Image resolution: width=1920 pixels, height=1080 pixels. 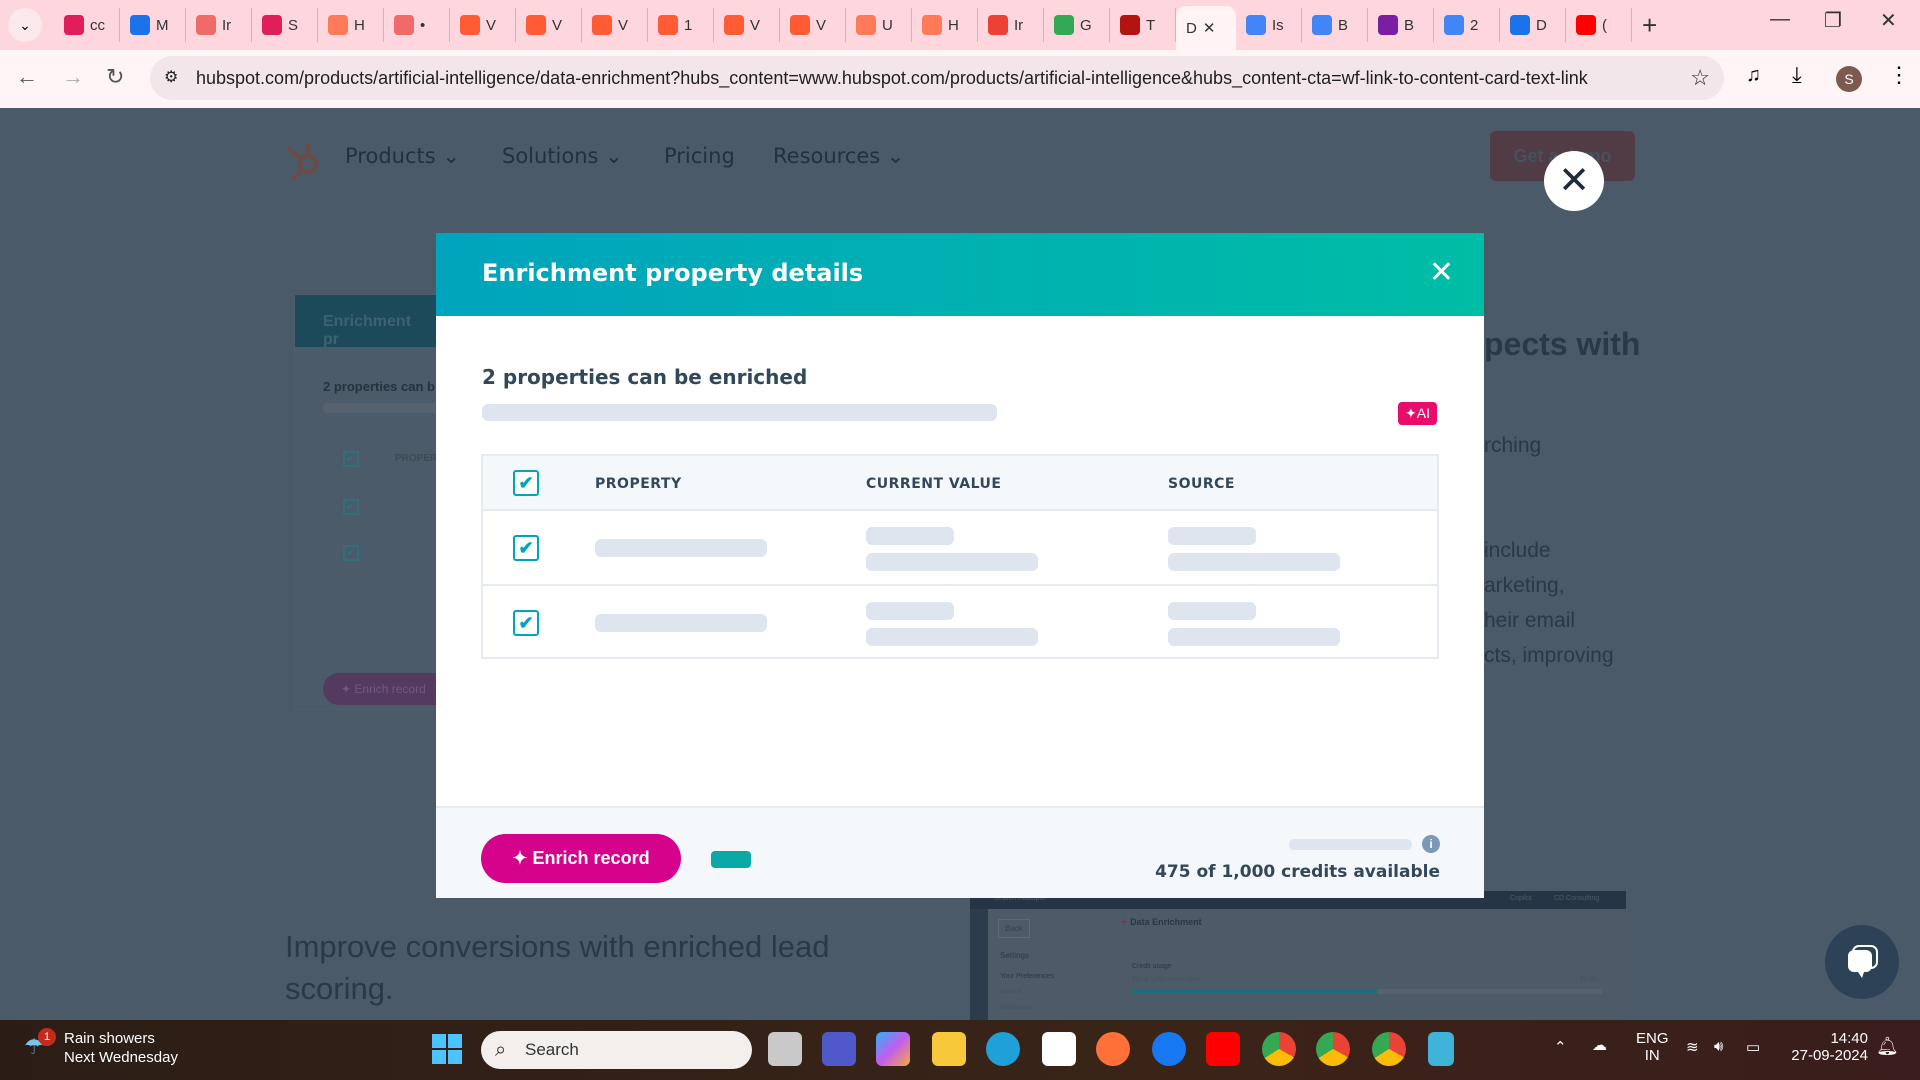 I want to click on column-header-current-value: CURRENT VALUE, so click(x=933, y=484).